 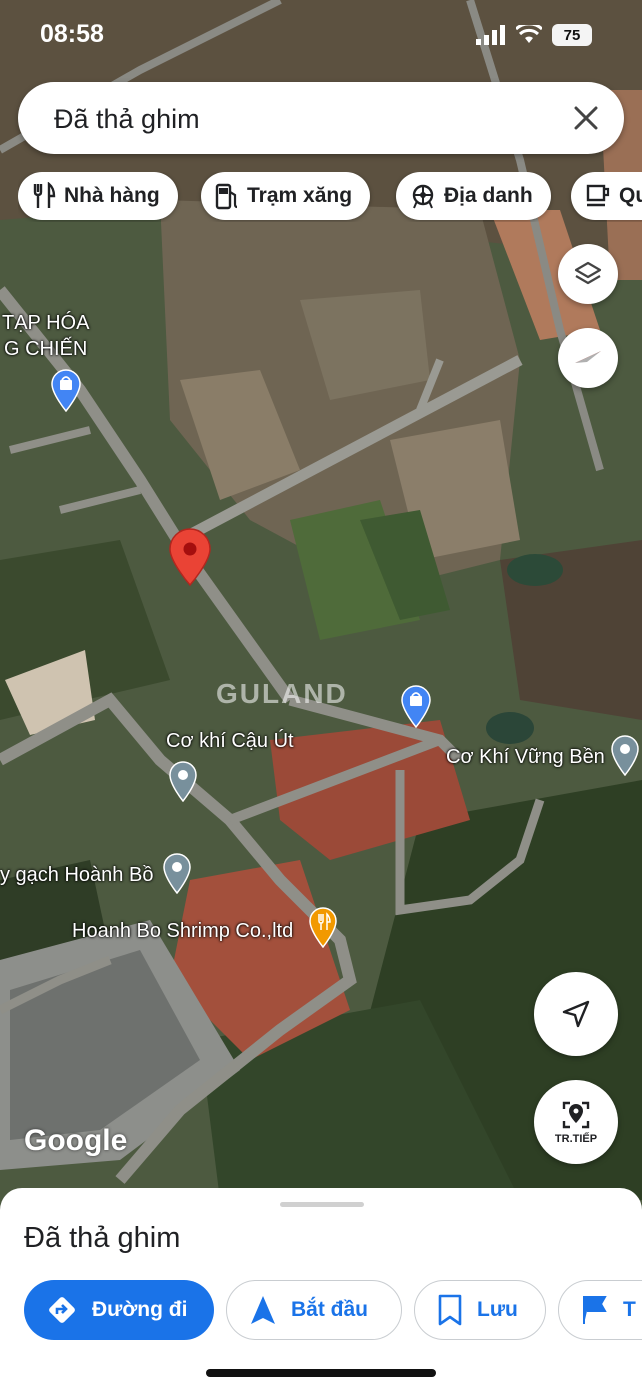 What do you see at coordinates (76, 1140) in the screenshot?
I see `google-logo: Google` at bounding box center [76, 1140].